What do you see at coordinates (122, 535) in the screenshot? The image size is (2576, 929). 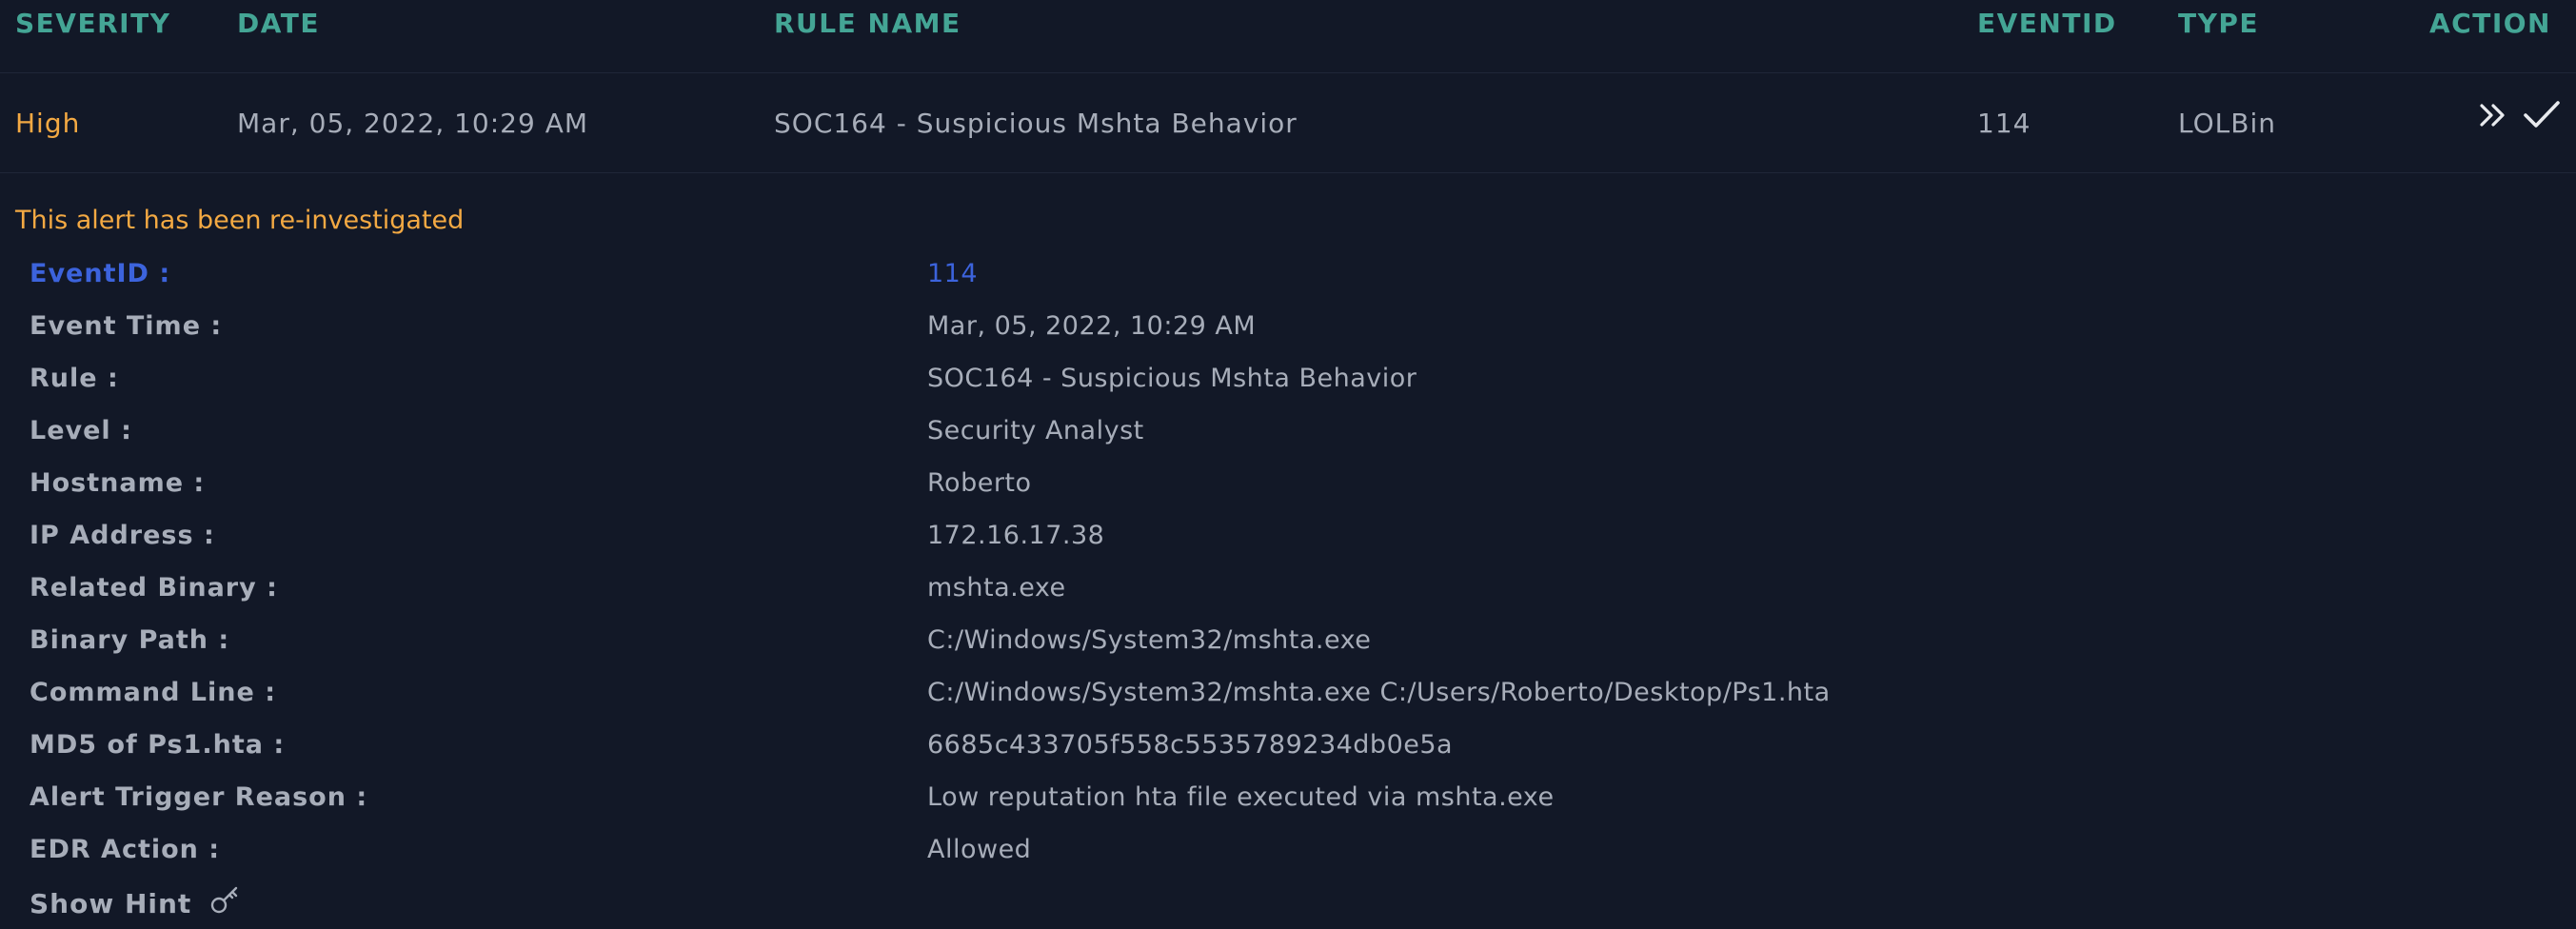 I see `detail-label-ip-address: IP Address :` at bounding box center [122, 535].